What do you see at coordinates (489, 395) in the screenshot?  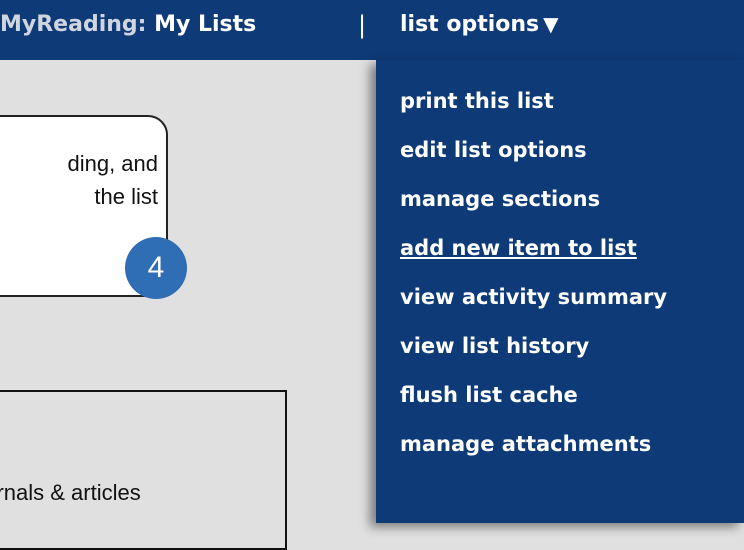 I see `menu-item-flush-list-cache: flush list cache` at bounding box center [489, 395].